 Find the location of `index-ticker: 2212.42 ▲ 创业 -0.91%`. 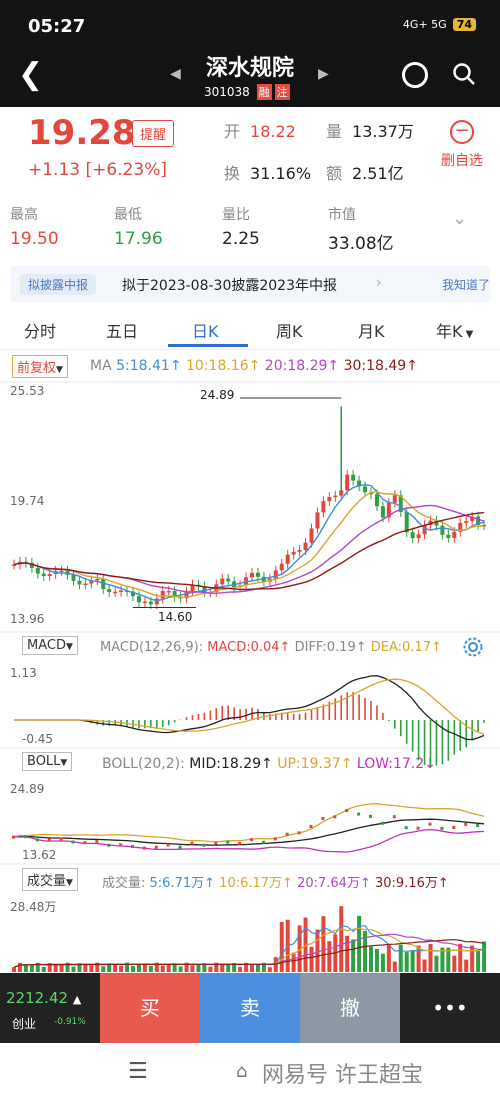

index-ticker: 2212.42 ▲ 创业 -0.91% is located at coordinates (50, 1008).